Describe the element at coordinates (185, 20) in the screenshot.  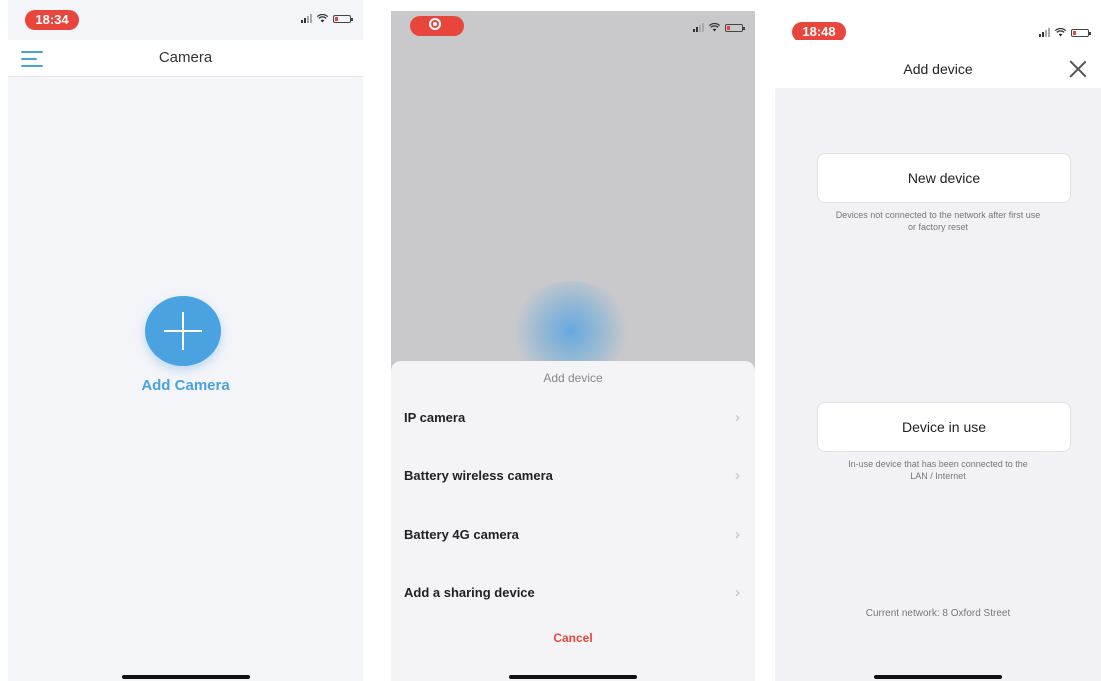
I see `status-bar: 18:34` at that location.